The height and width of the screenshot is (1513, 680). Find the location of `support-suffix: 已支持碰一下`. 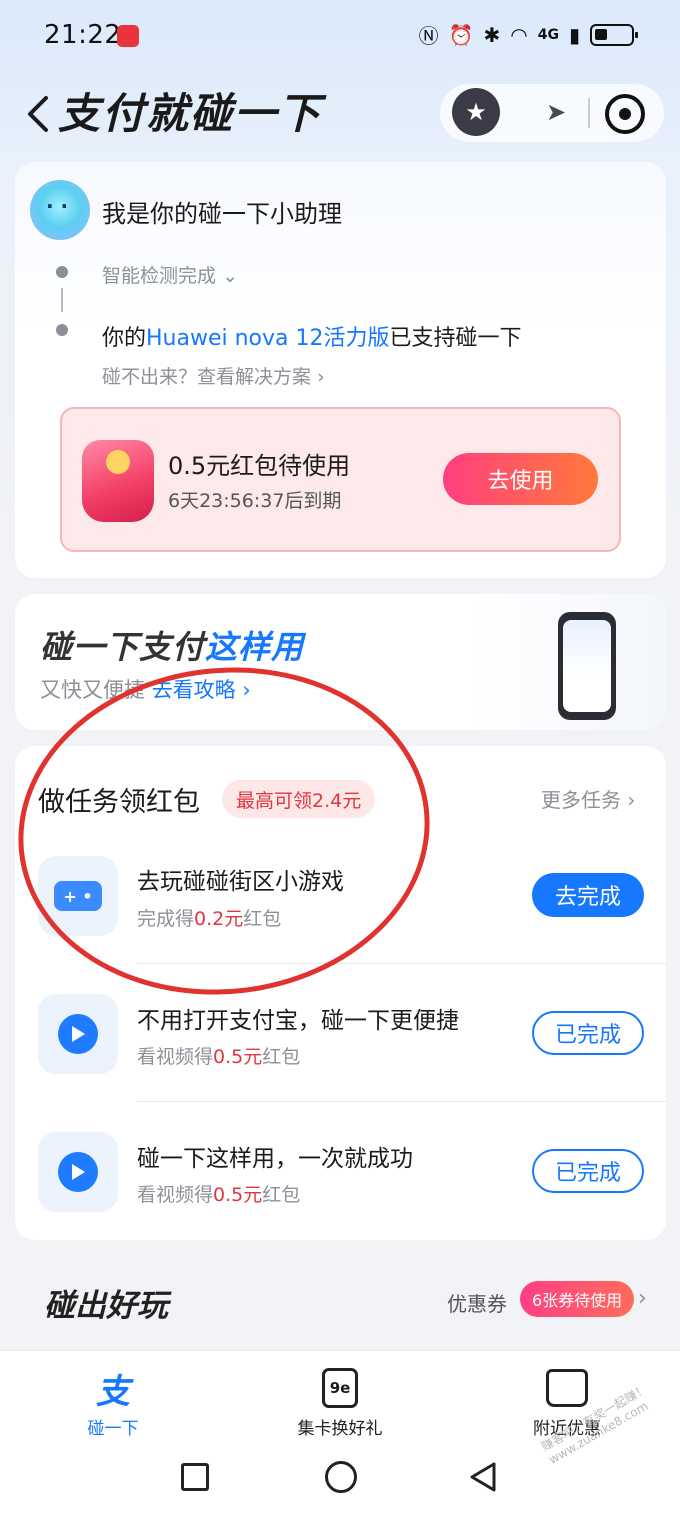

support-suffix: 已支持碰一下 is located at coordinates (455, 338).